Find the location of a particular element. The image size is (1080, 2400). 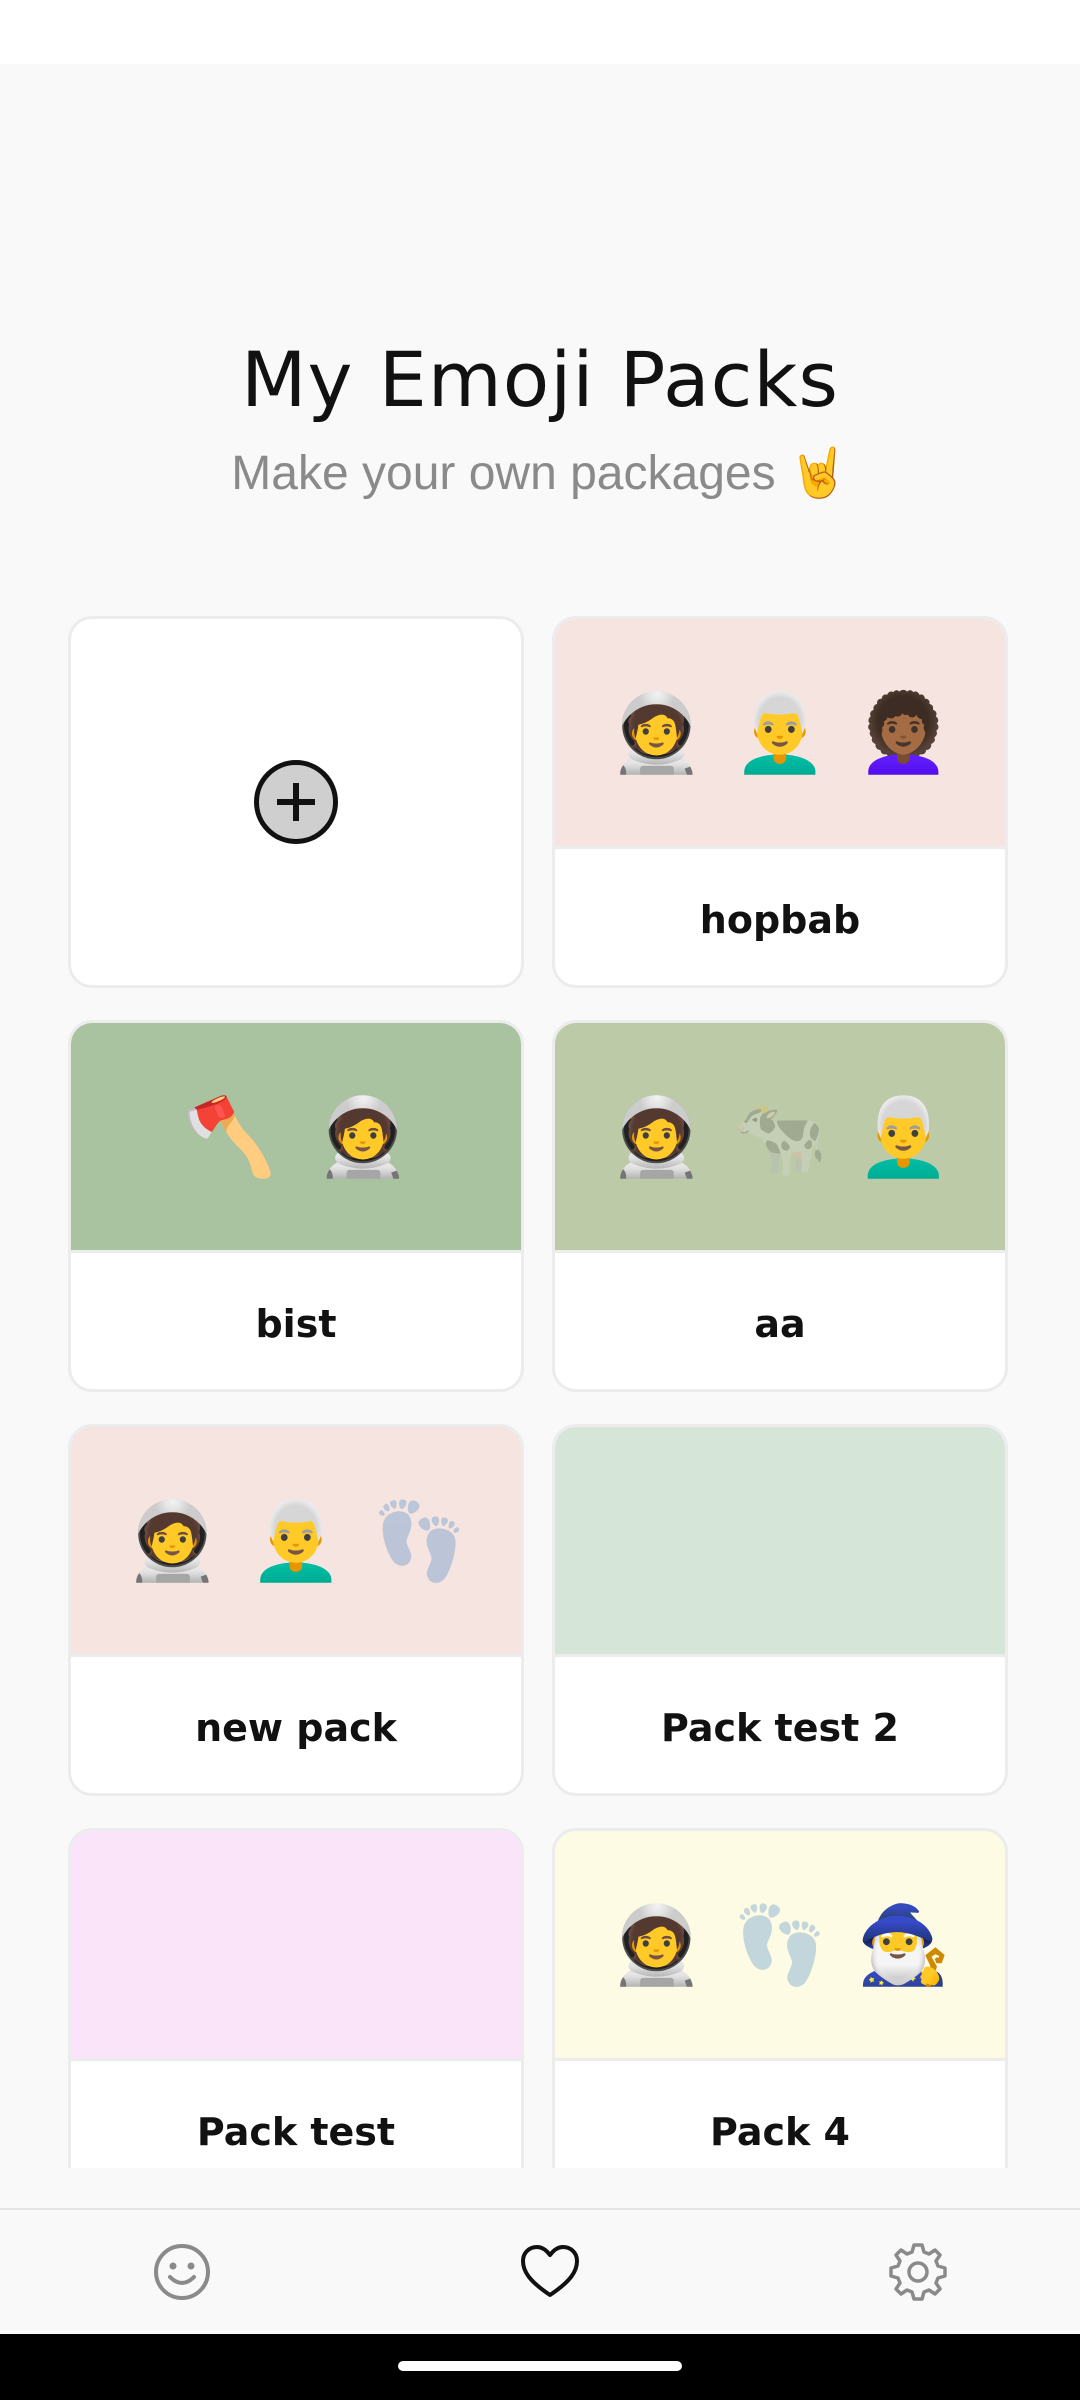

gear-icon is located at coordinates (918, 2272).